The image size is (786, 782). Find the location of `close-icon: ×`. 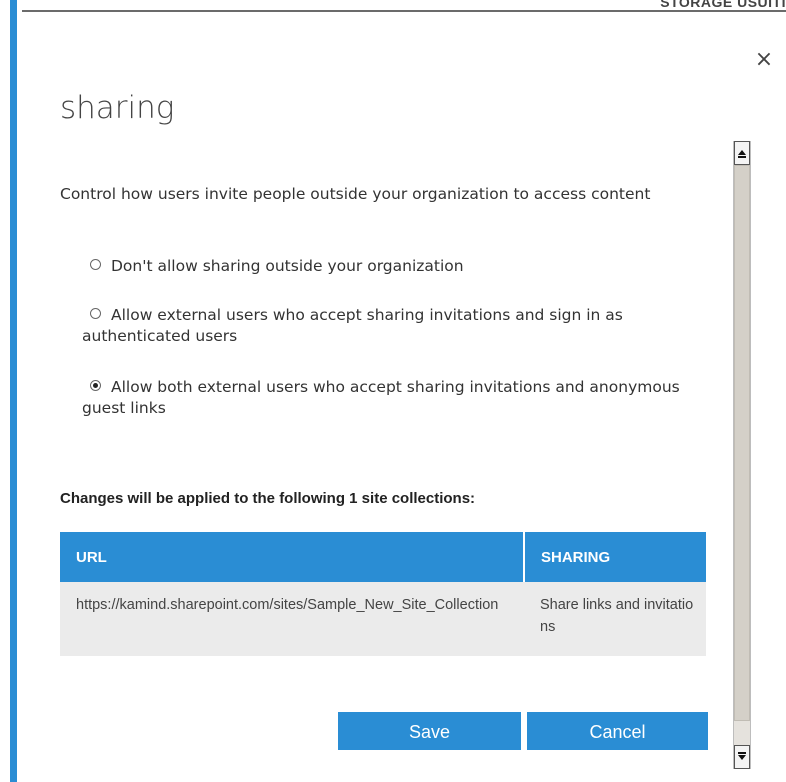

close-icon: × is located at coordinates (764, 60).